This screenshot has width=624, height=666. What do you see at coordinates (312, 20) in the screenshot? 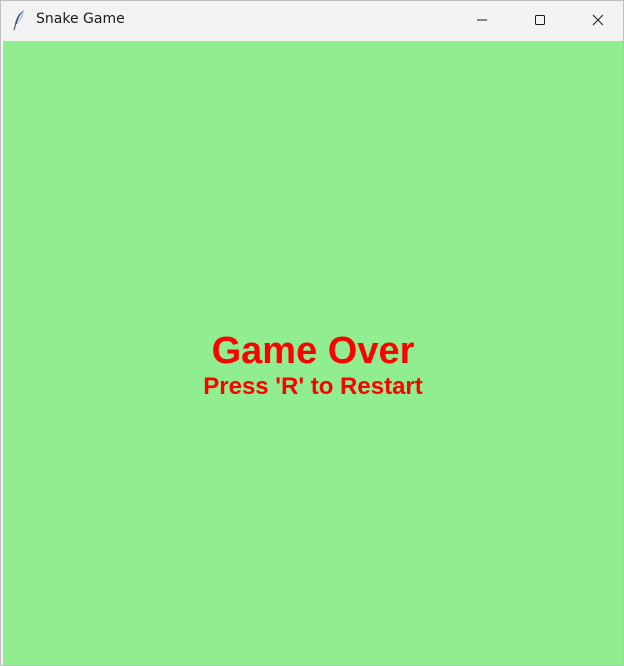
I see `title-bar: Snake Game` at bounding box center [312, 20].